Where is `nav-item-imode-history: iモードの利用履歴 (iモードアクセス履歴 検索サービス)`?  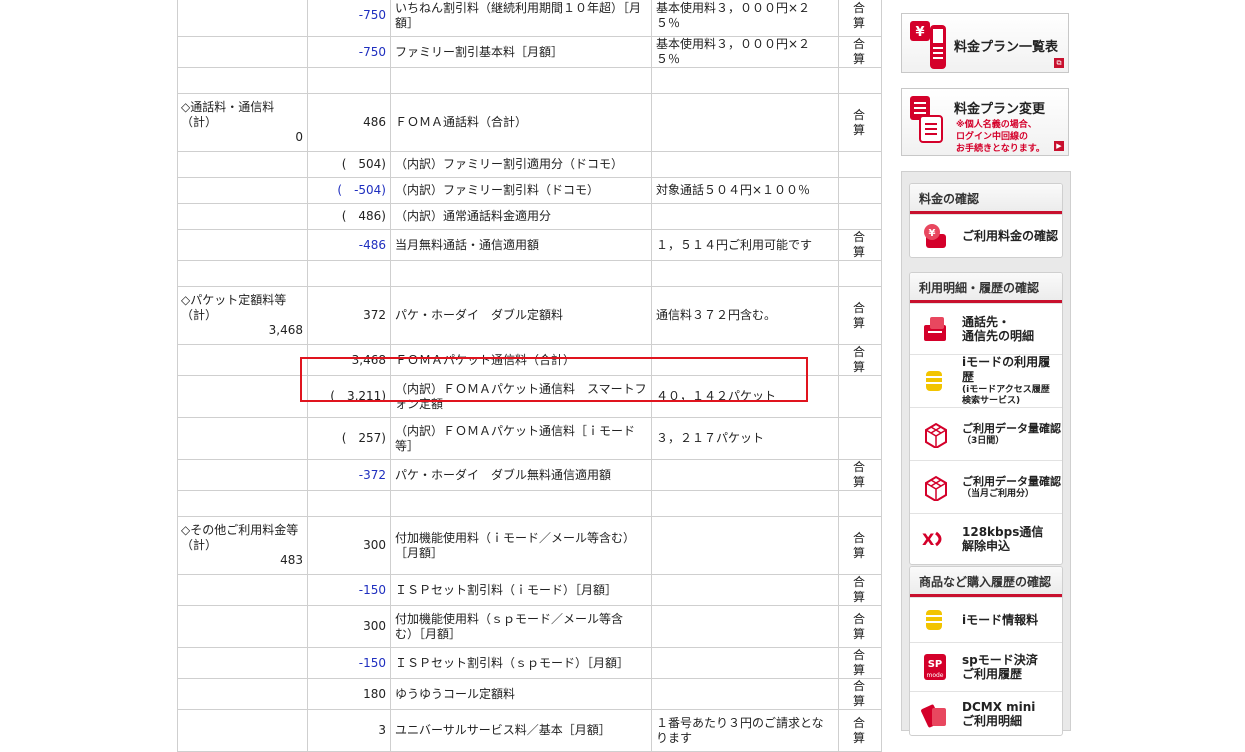 nav-item-imode-history: iモードの利用履歴 (iモードアクセス履歴 検索サービス) is located at coordinates (986, 380).